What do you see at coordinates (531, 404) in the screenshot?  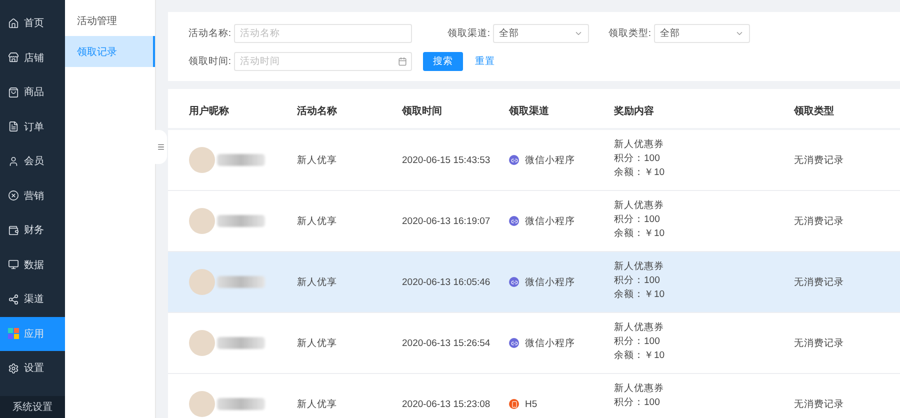 I see `channel-cell: H5` at bounding box center [531, 404].